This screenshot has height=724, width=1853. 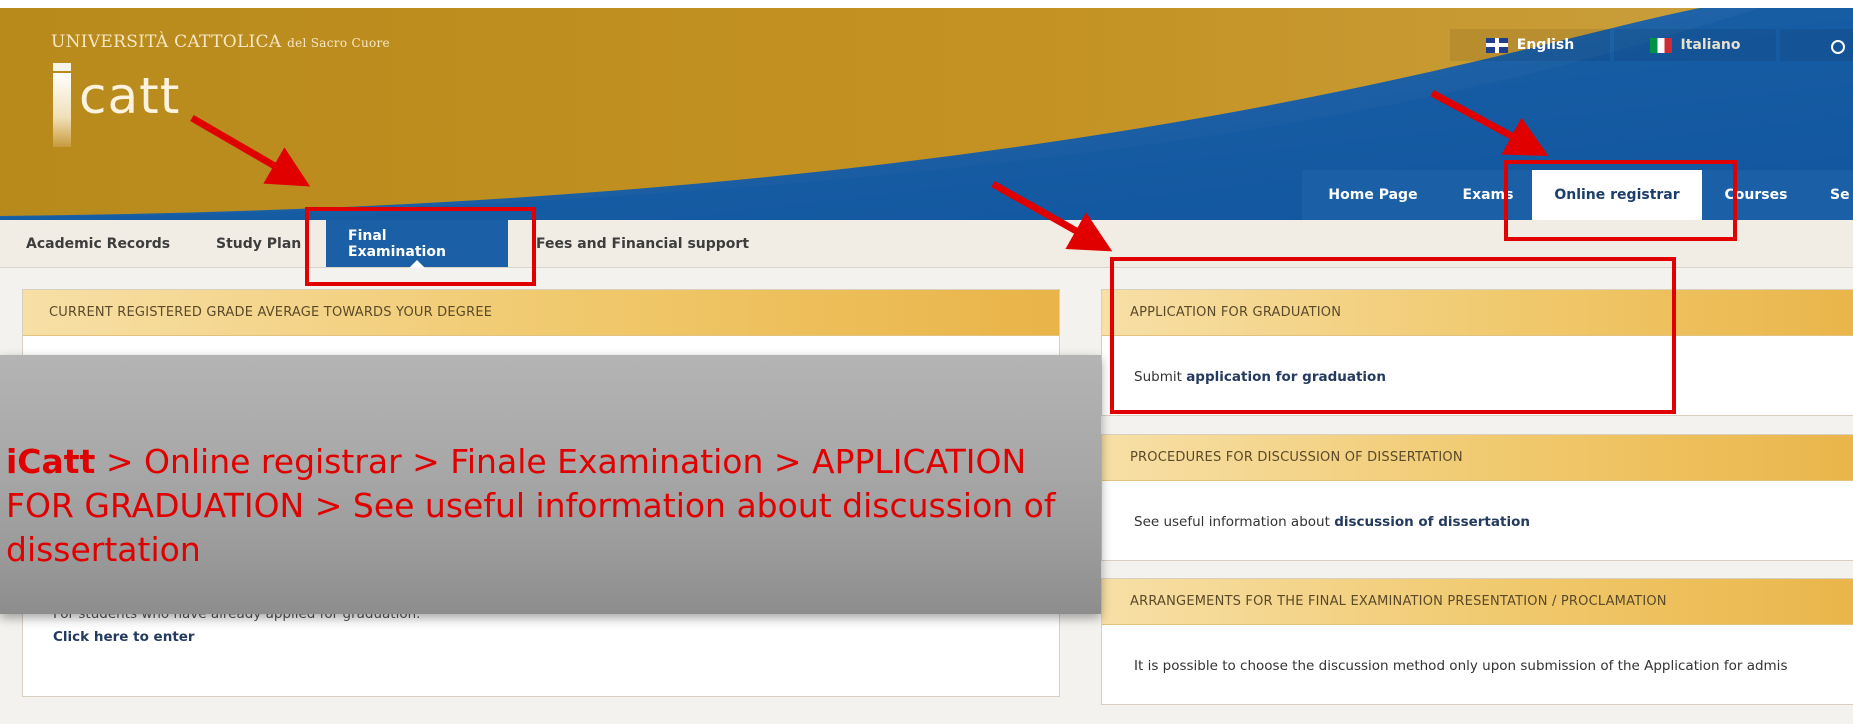 What do you see at coordinates (62, 110) in the screenshot?
I see `logo-bar` at bounding box center [62, 110].